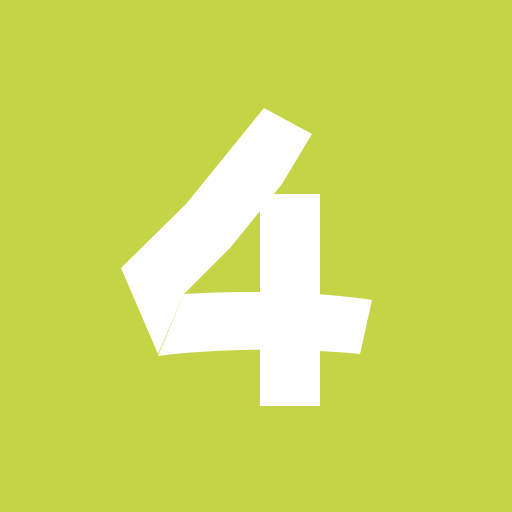  Describe the element at coordinates (290, 300) in the screenshot. I see `four-vertical-stem` at that location.